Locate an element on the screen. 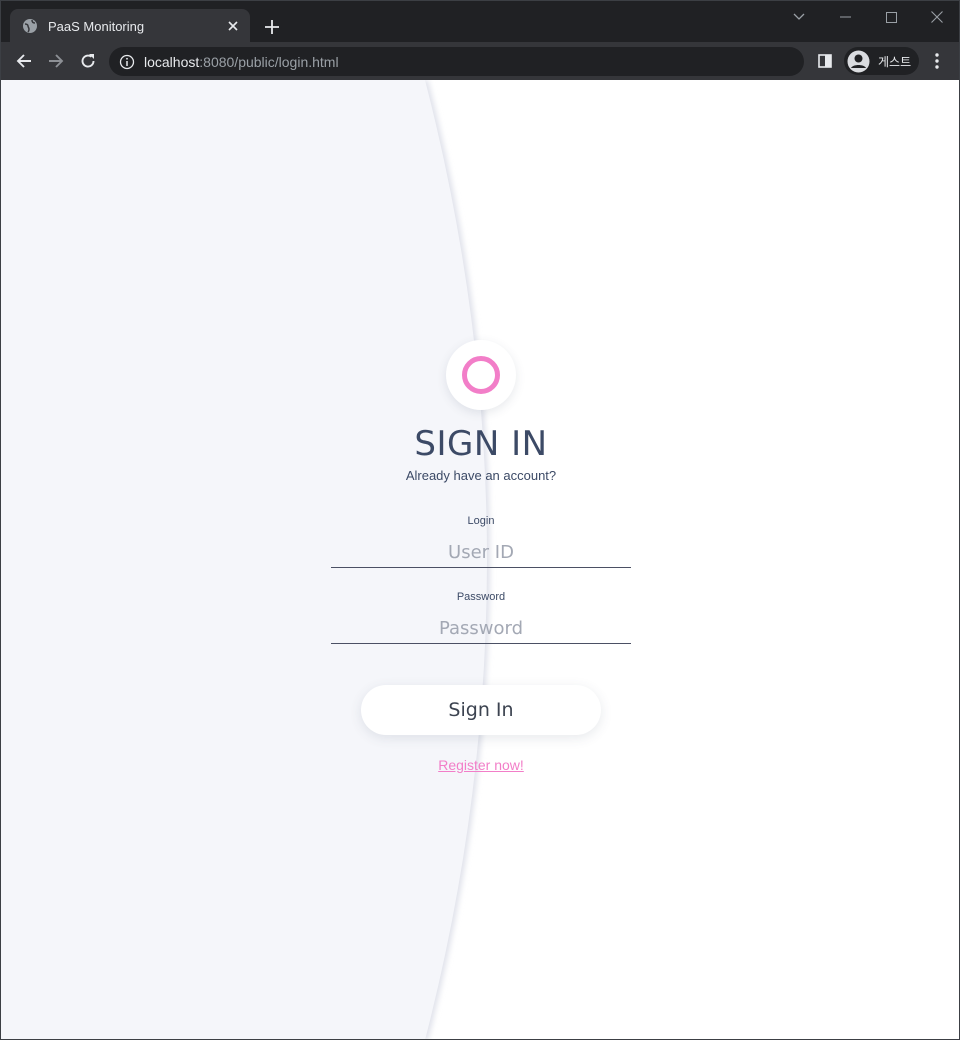 The image size is (960, 1040). login-label: Login is located at coordinates (481, 521).